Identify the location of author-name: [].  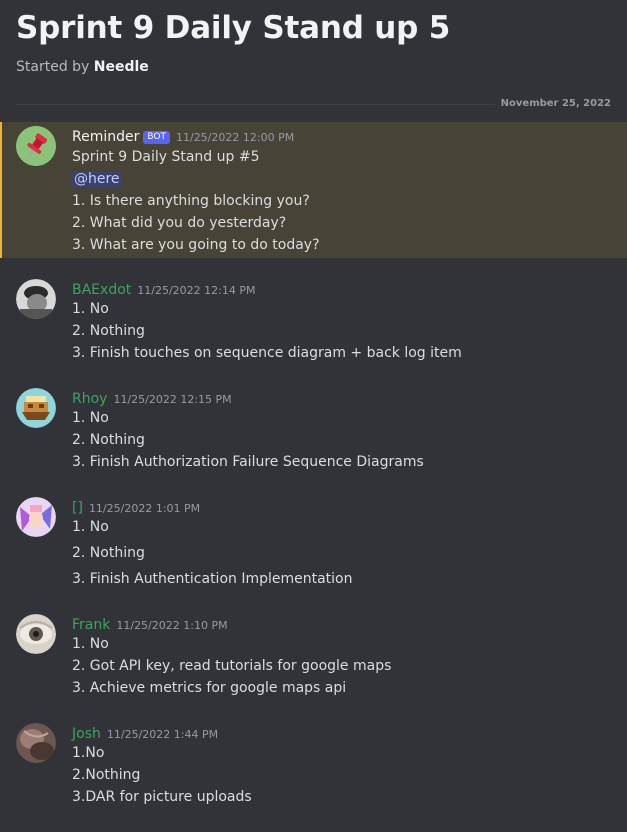
(77, 508).